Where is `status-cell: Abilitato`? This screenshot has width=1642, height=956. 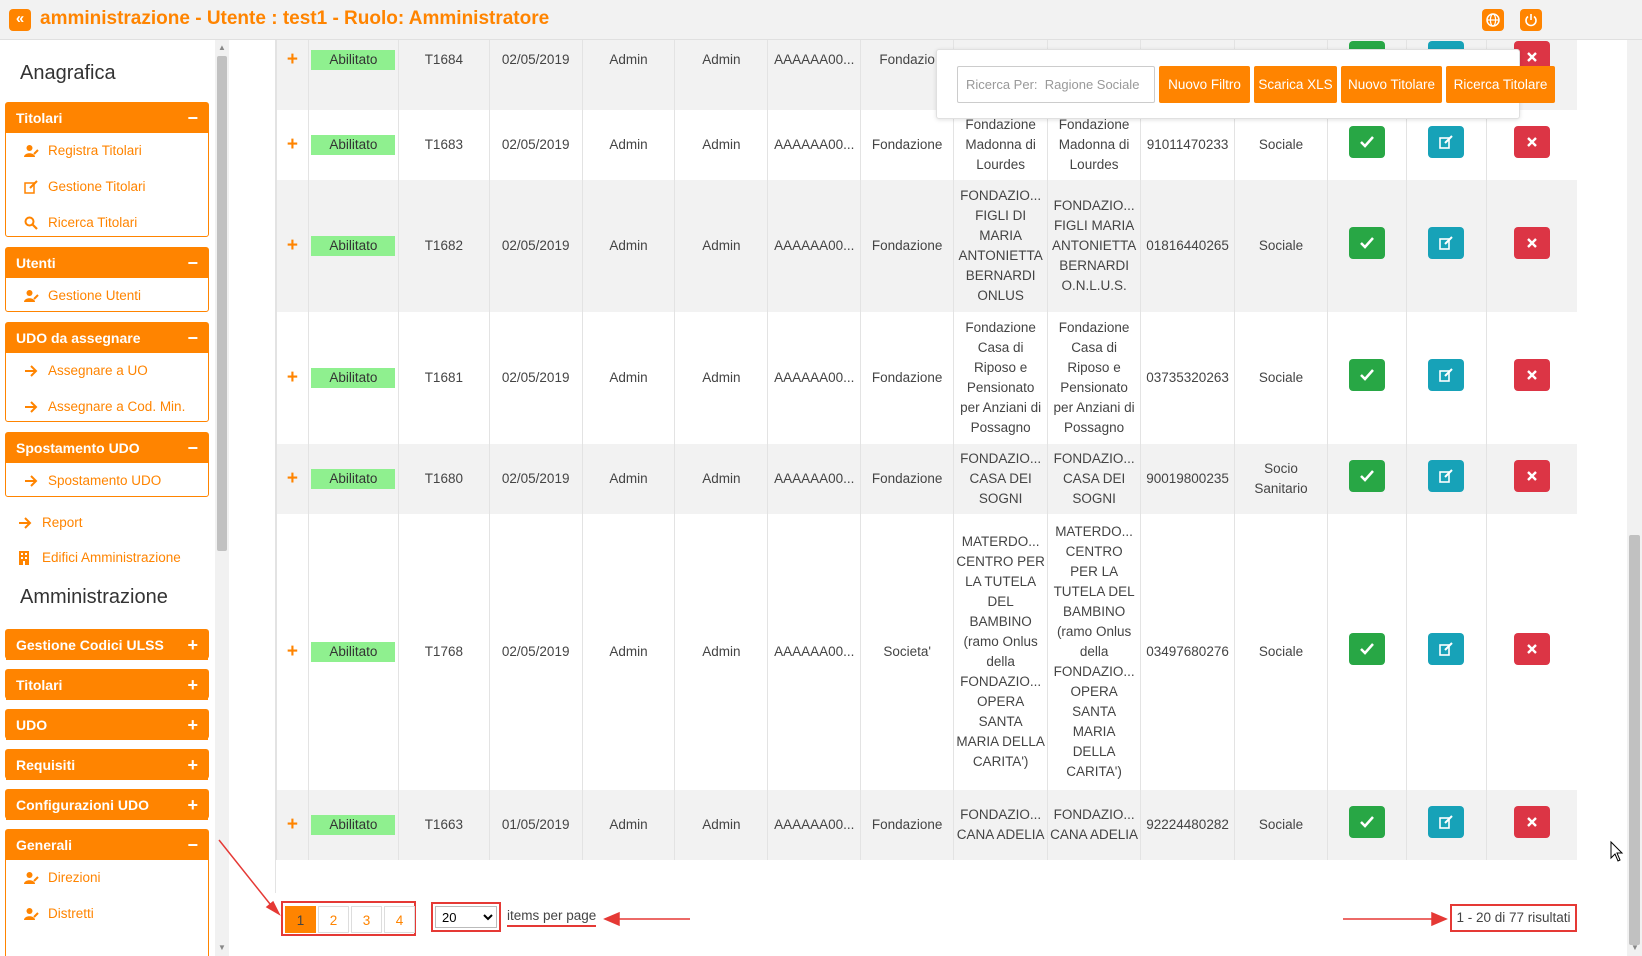 status-cell: Abilitato is located at coordinates (353, 246).